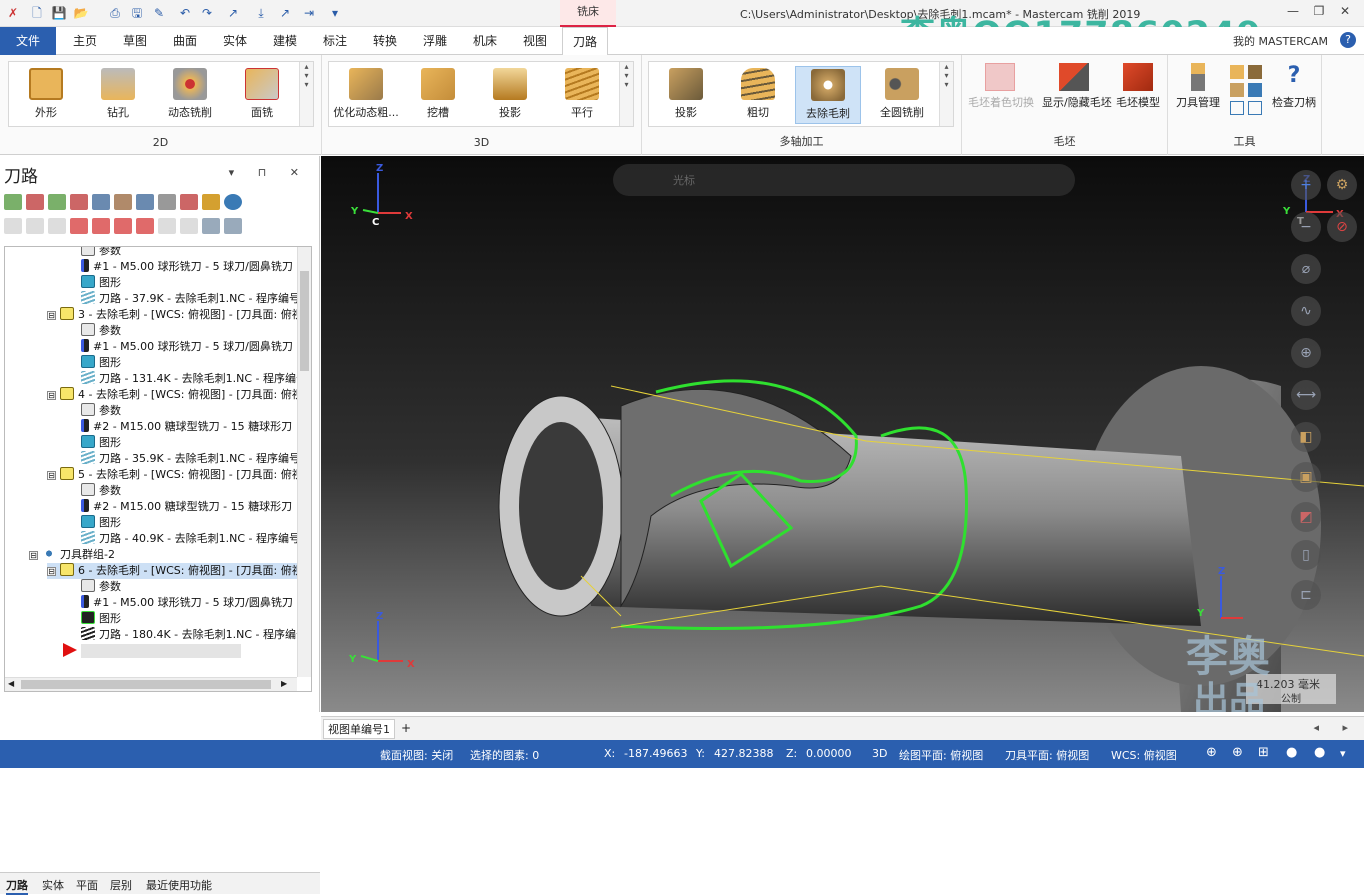 The image size is (1364, 895). What do you see at coordinates (11, 683) in the screenshot?
I see `scroll-left-icon: ◀` at bounding box center [11, 683].